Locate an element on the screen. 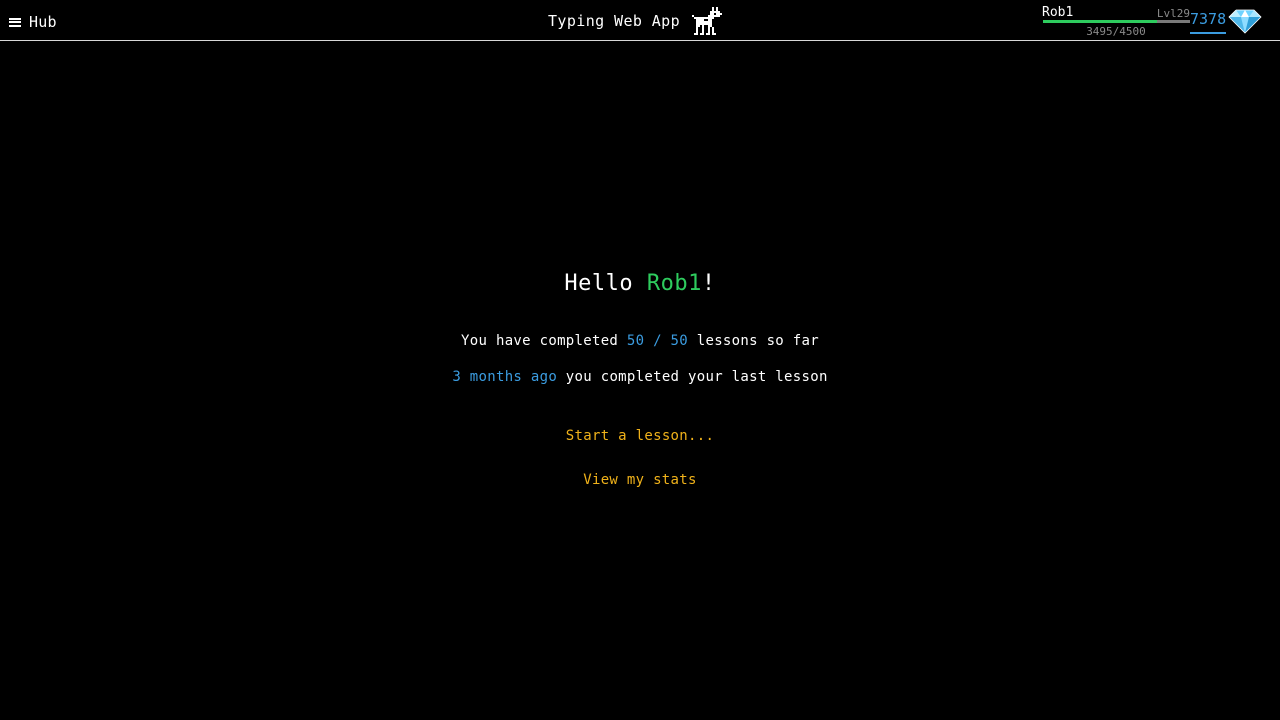 This screenshot has height=720, width=1280. hub-menu-button: Hub is located at coordinates (33, 22).